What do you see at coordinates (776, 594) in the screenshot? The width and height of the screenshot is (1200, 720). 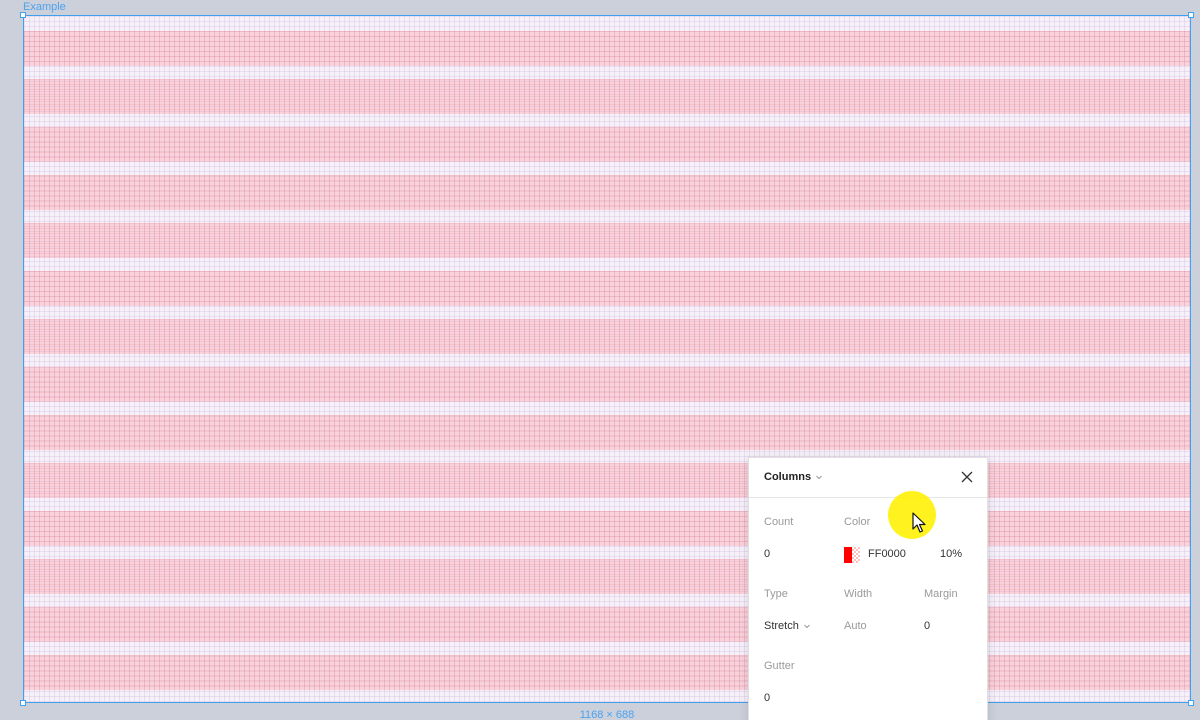 I see `type-label: Type` at bounding box center [776, 594].